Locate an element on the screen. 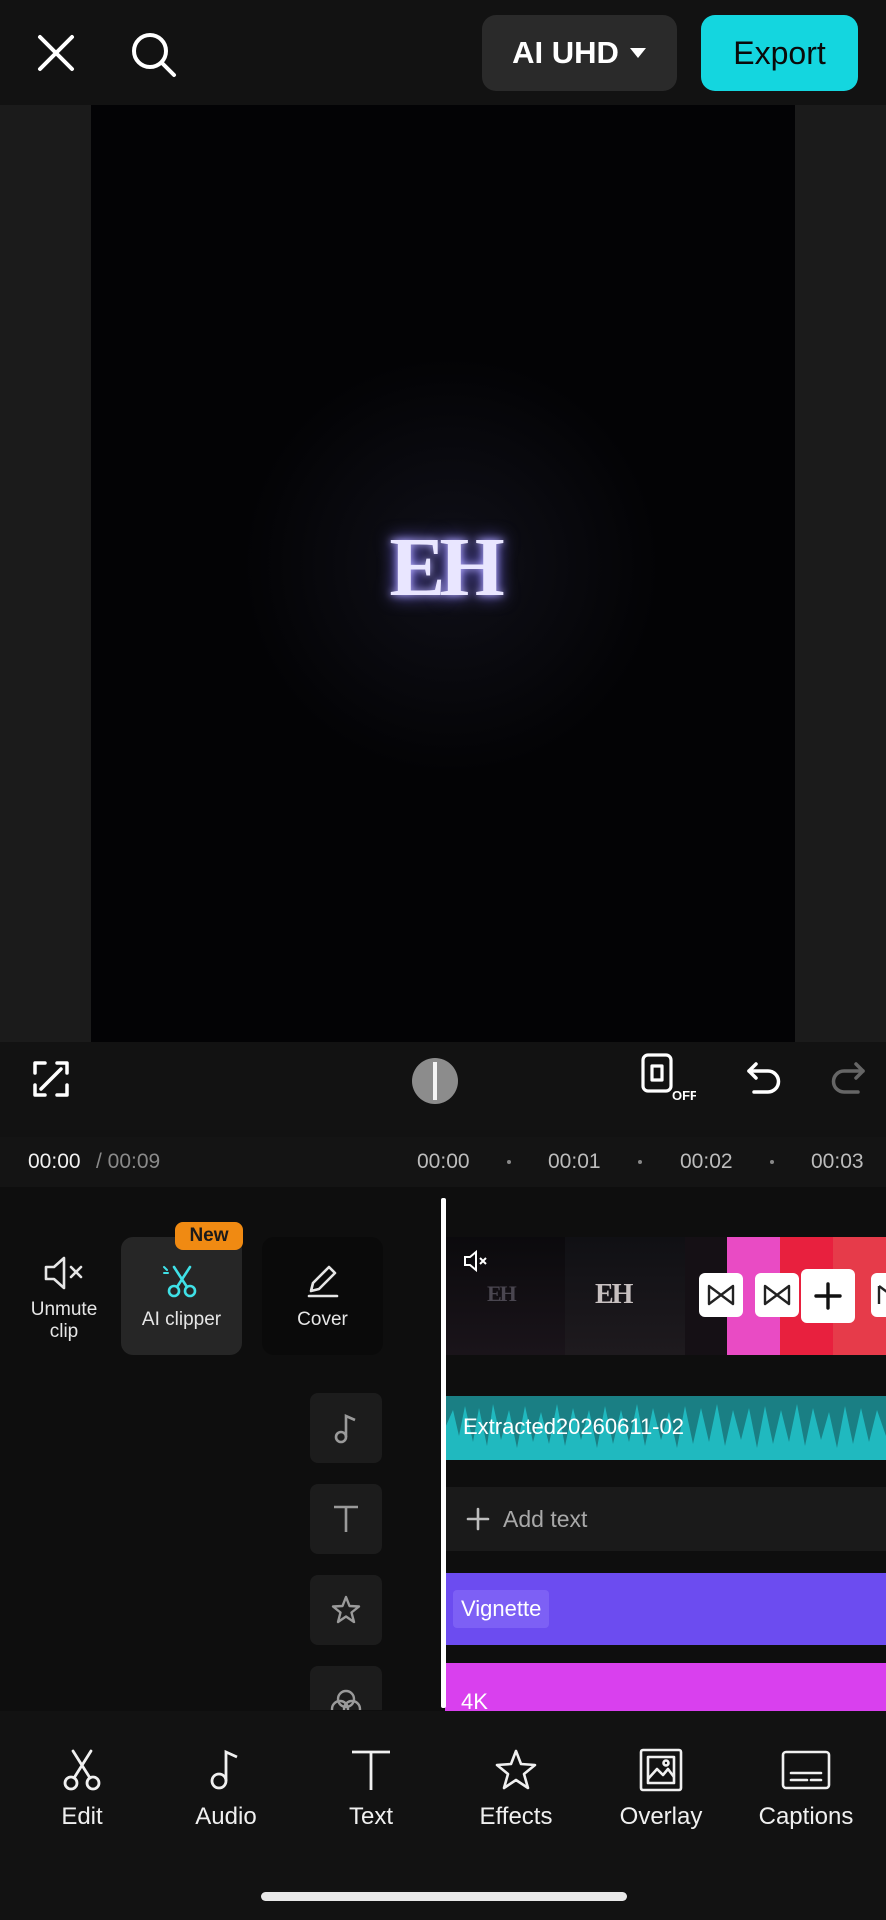 The image size is (886, 1920). filter-icon is located at coordinates (346, 1699).